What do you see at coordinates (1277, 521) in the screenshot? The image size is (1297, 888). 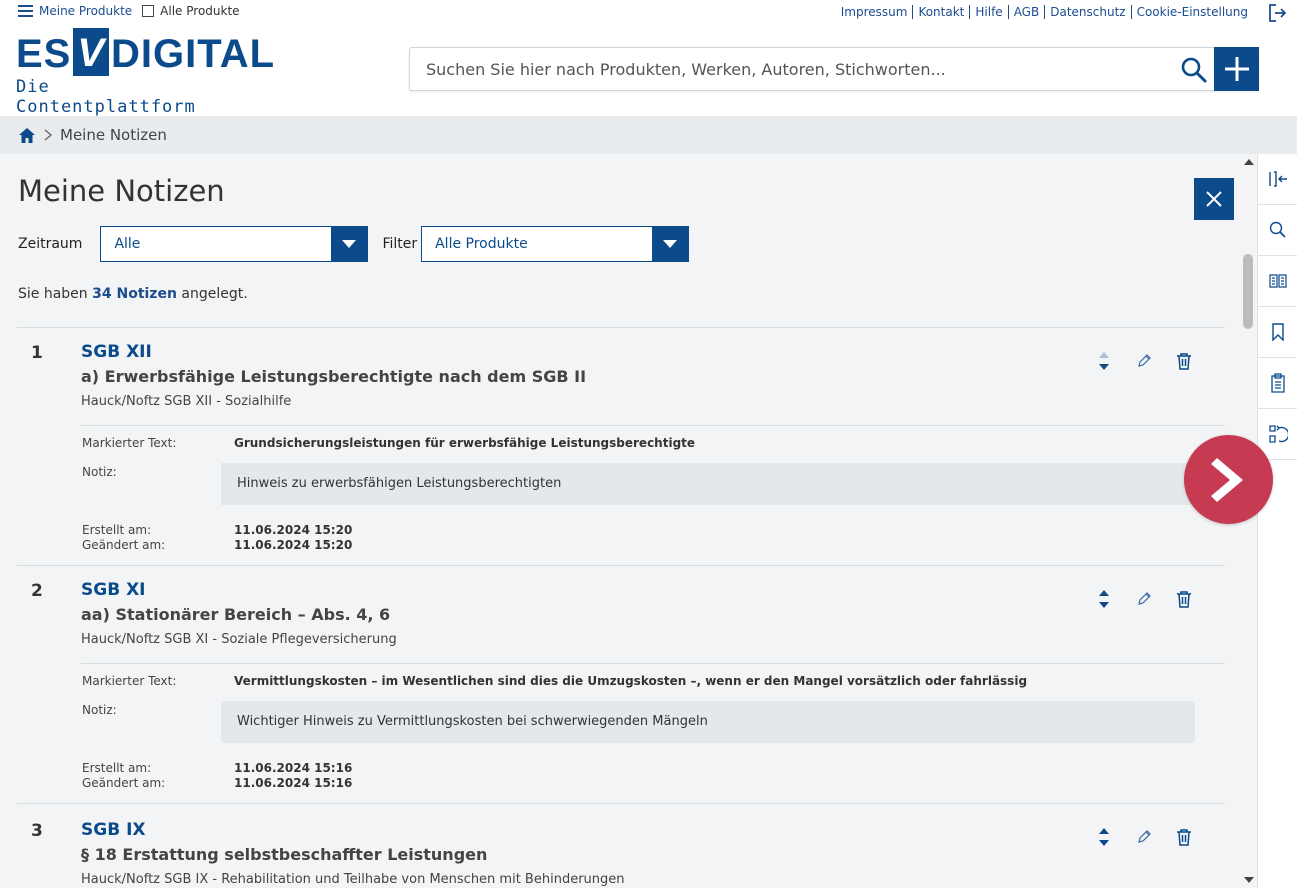 I see `right-toolbar` at bounding box center [1277, 521].